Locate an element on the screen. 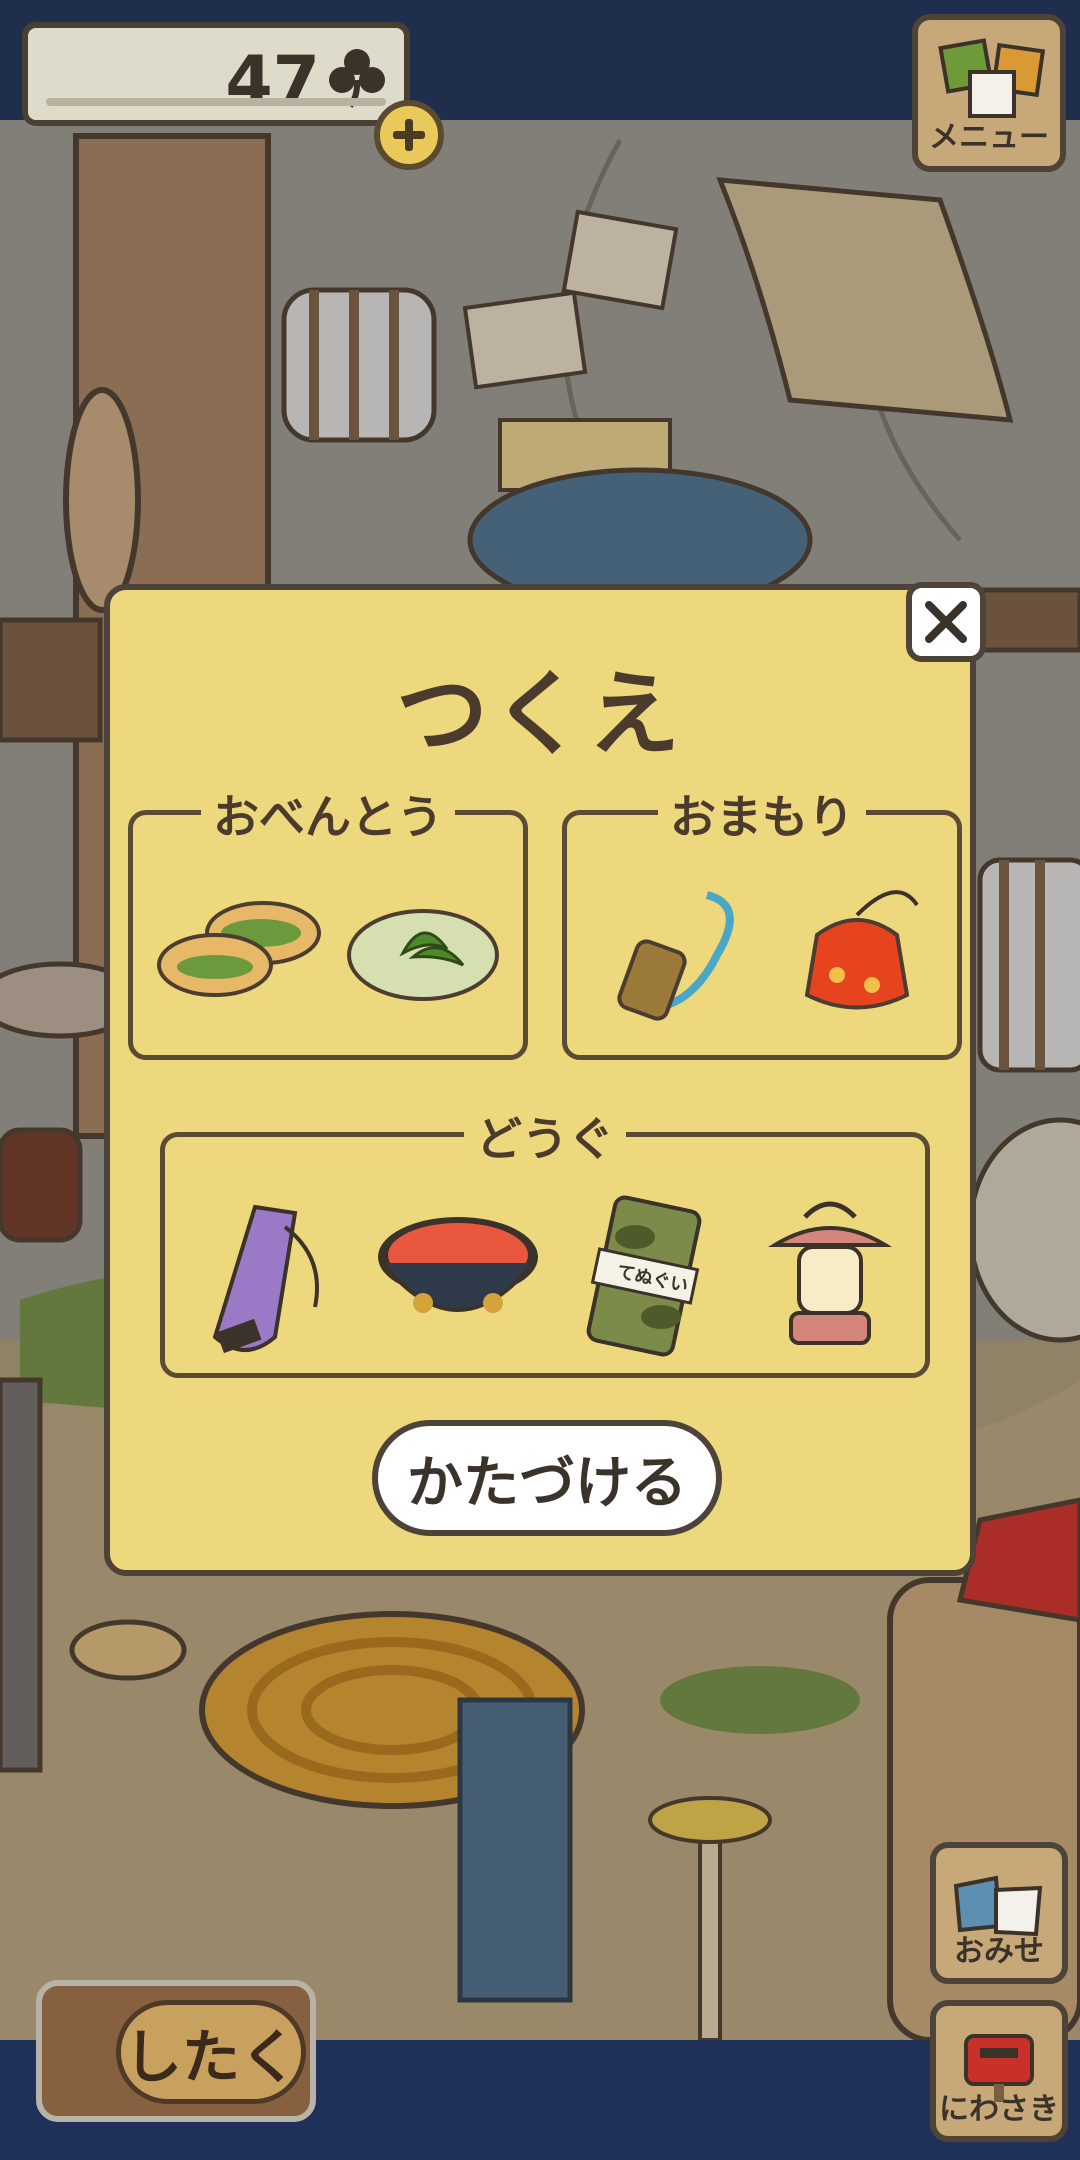 The image size is (1080, 2160). menu-button: メニュー is located at coordinates (989, 93).